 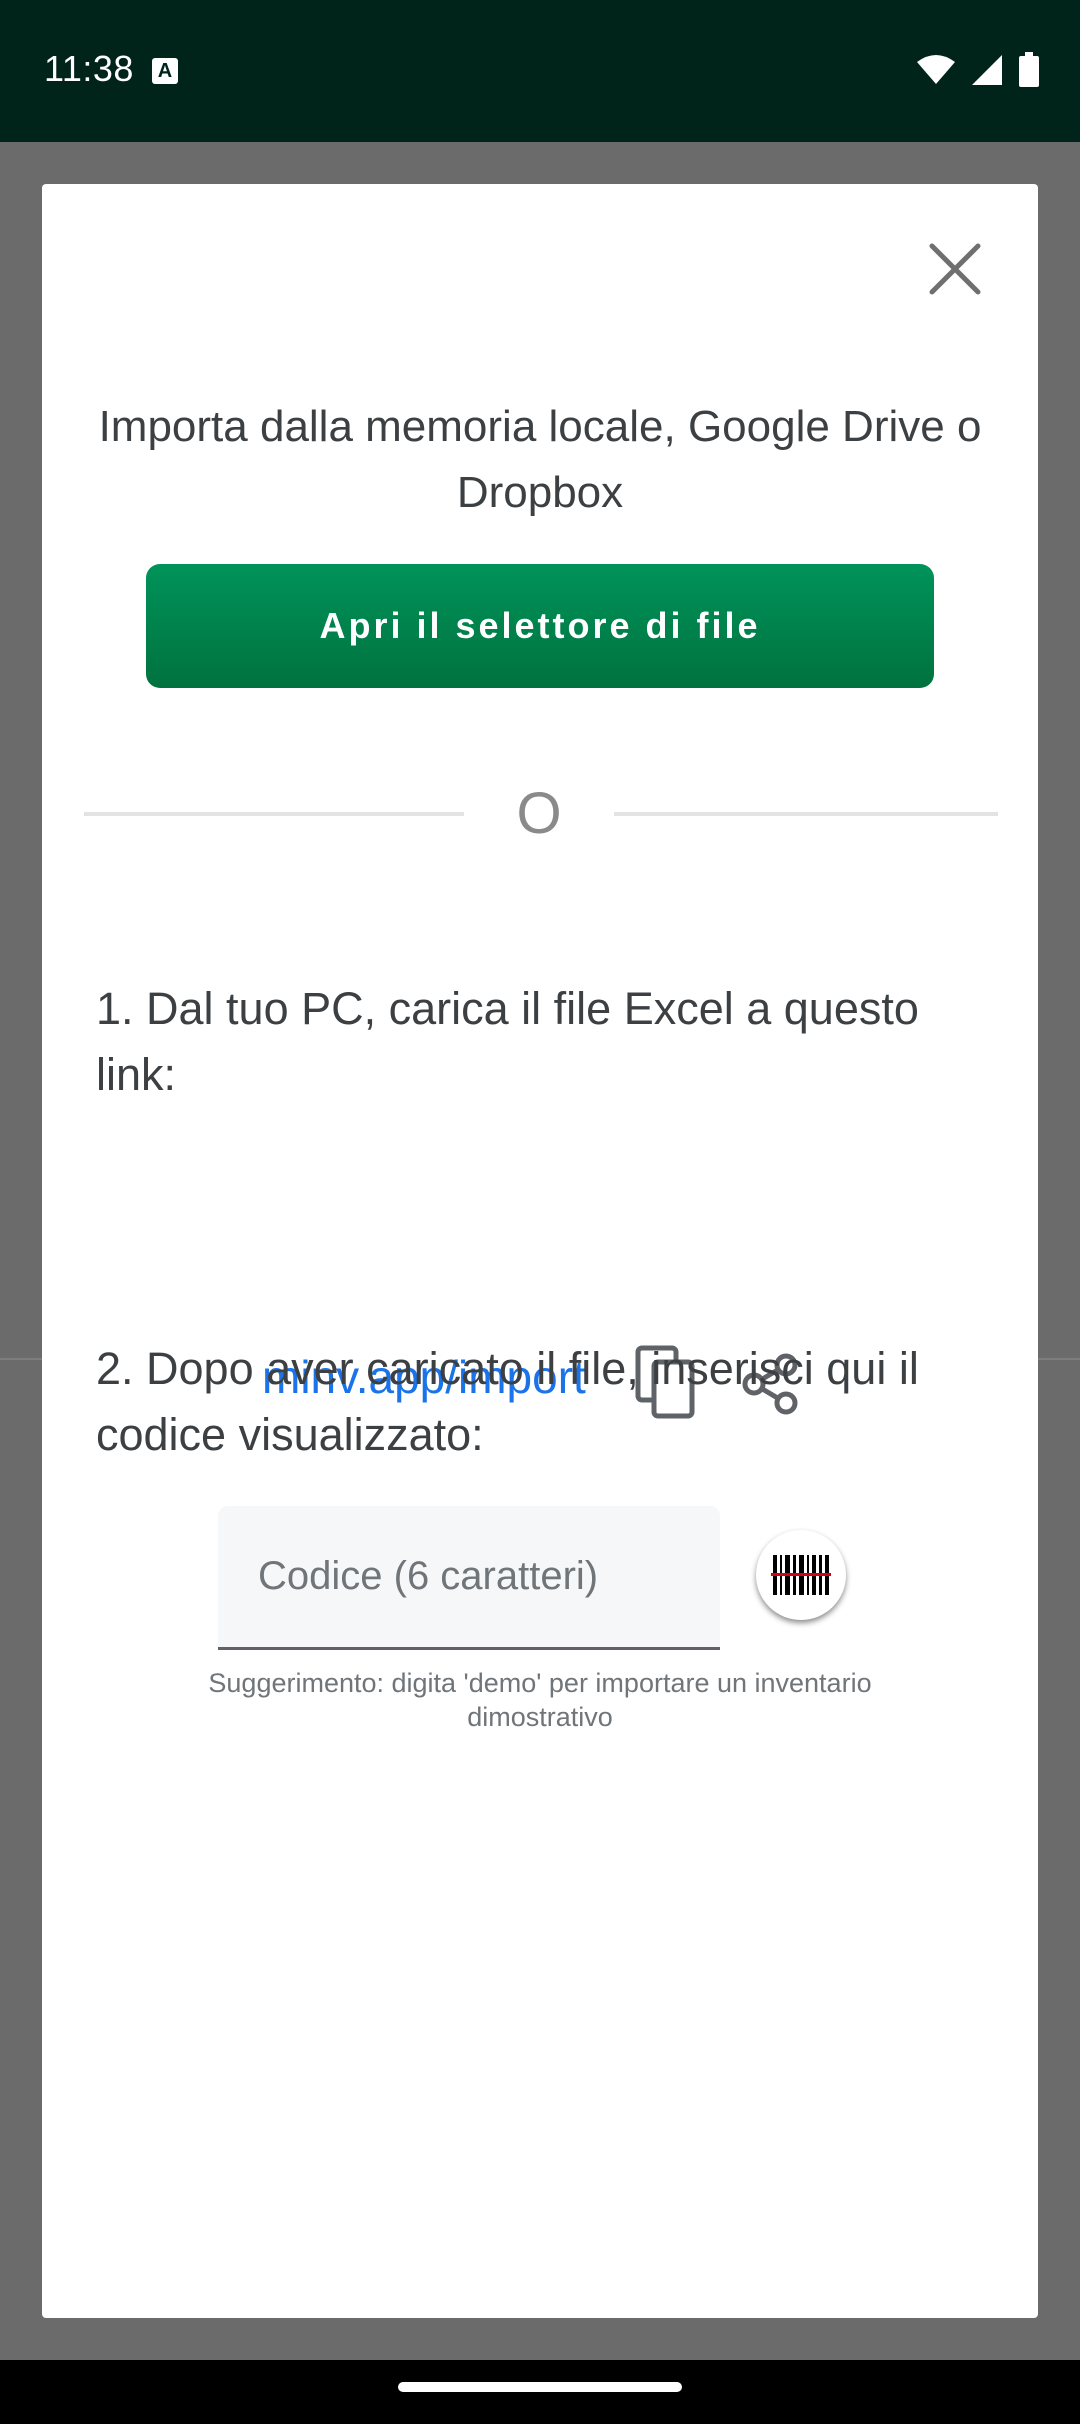 I want to click on navigation-bar, so click(x=540, y=2392).